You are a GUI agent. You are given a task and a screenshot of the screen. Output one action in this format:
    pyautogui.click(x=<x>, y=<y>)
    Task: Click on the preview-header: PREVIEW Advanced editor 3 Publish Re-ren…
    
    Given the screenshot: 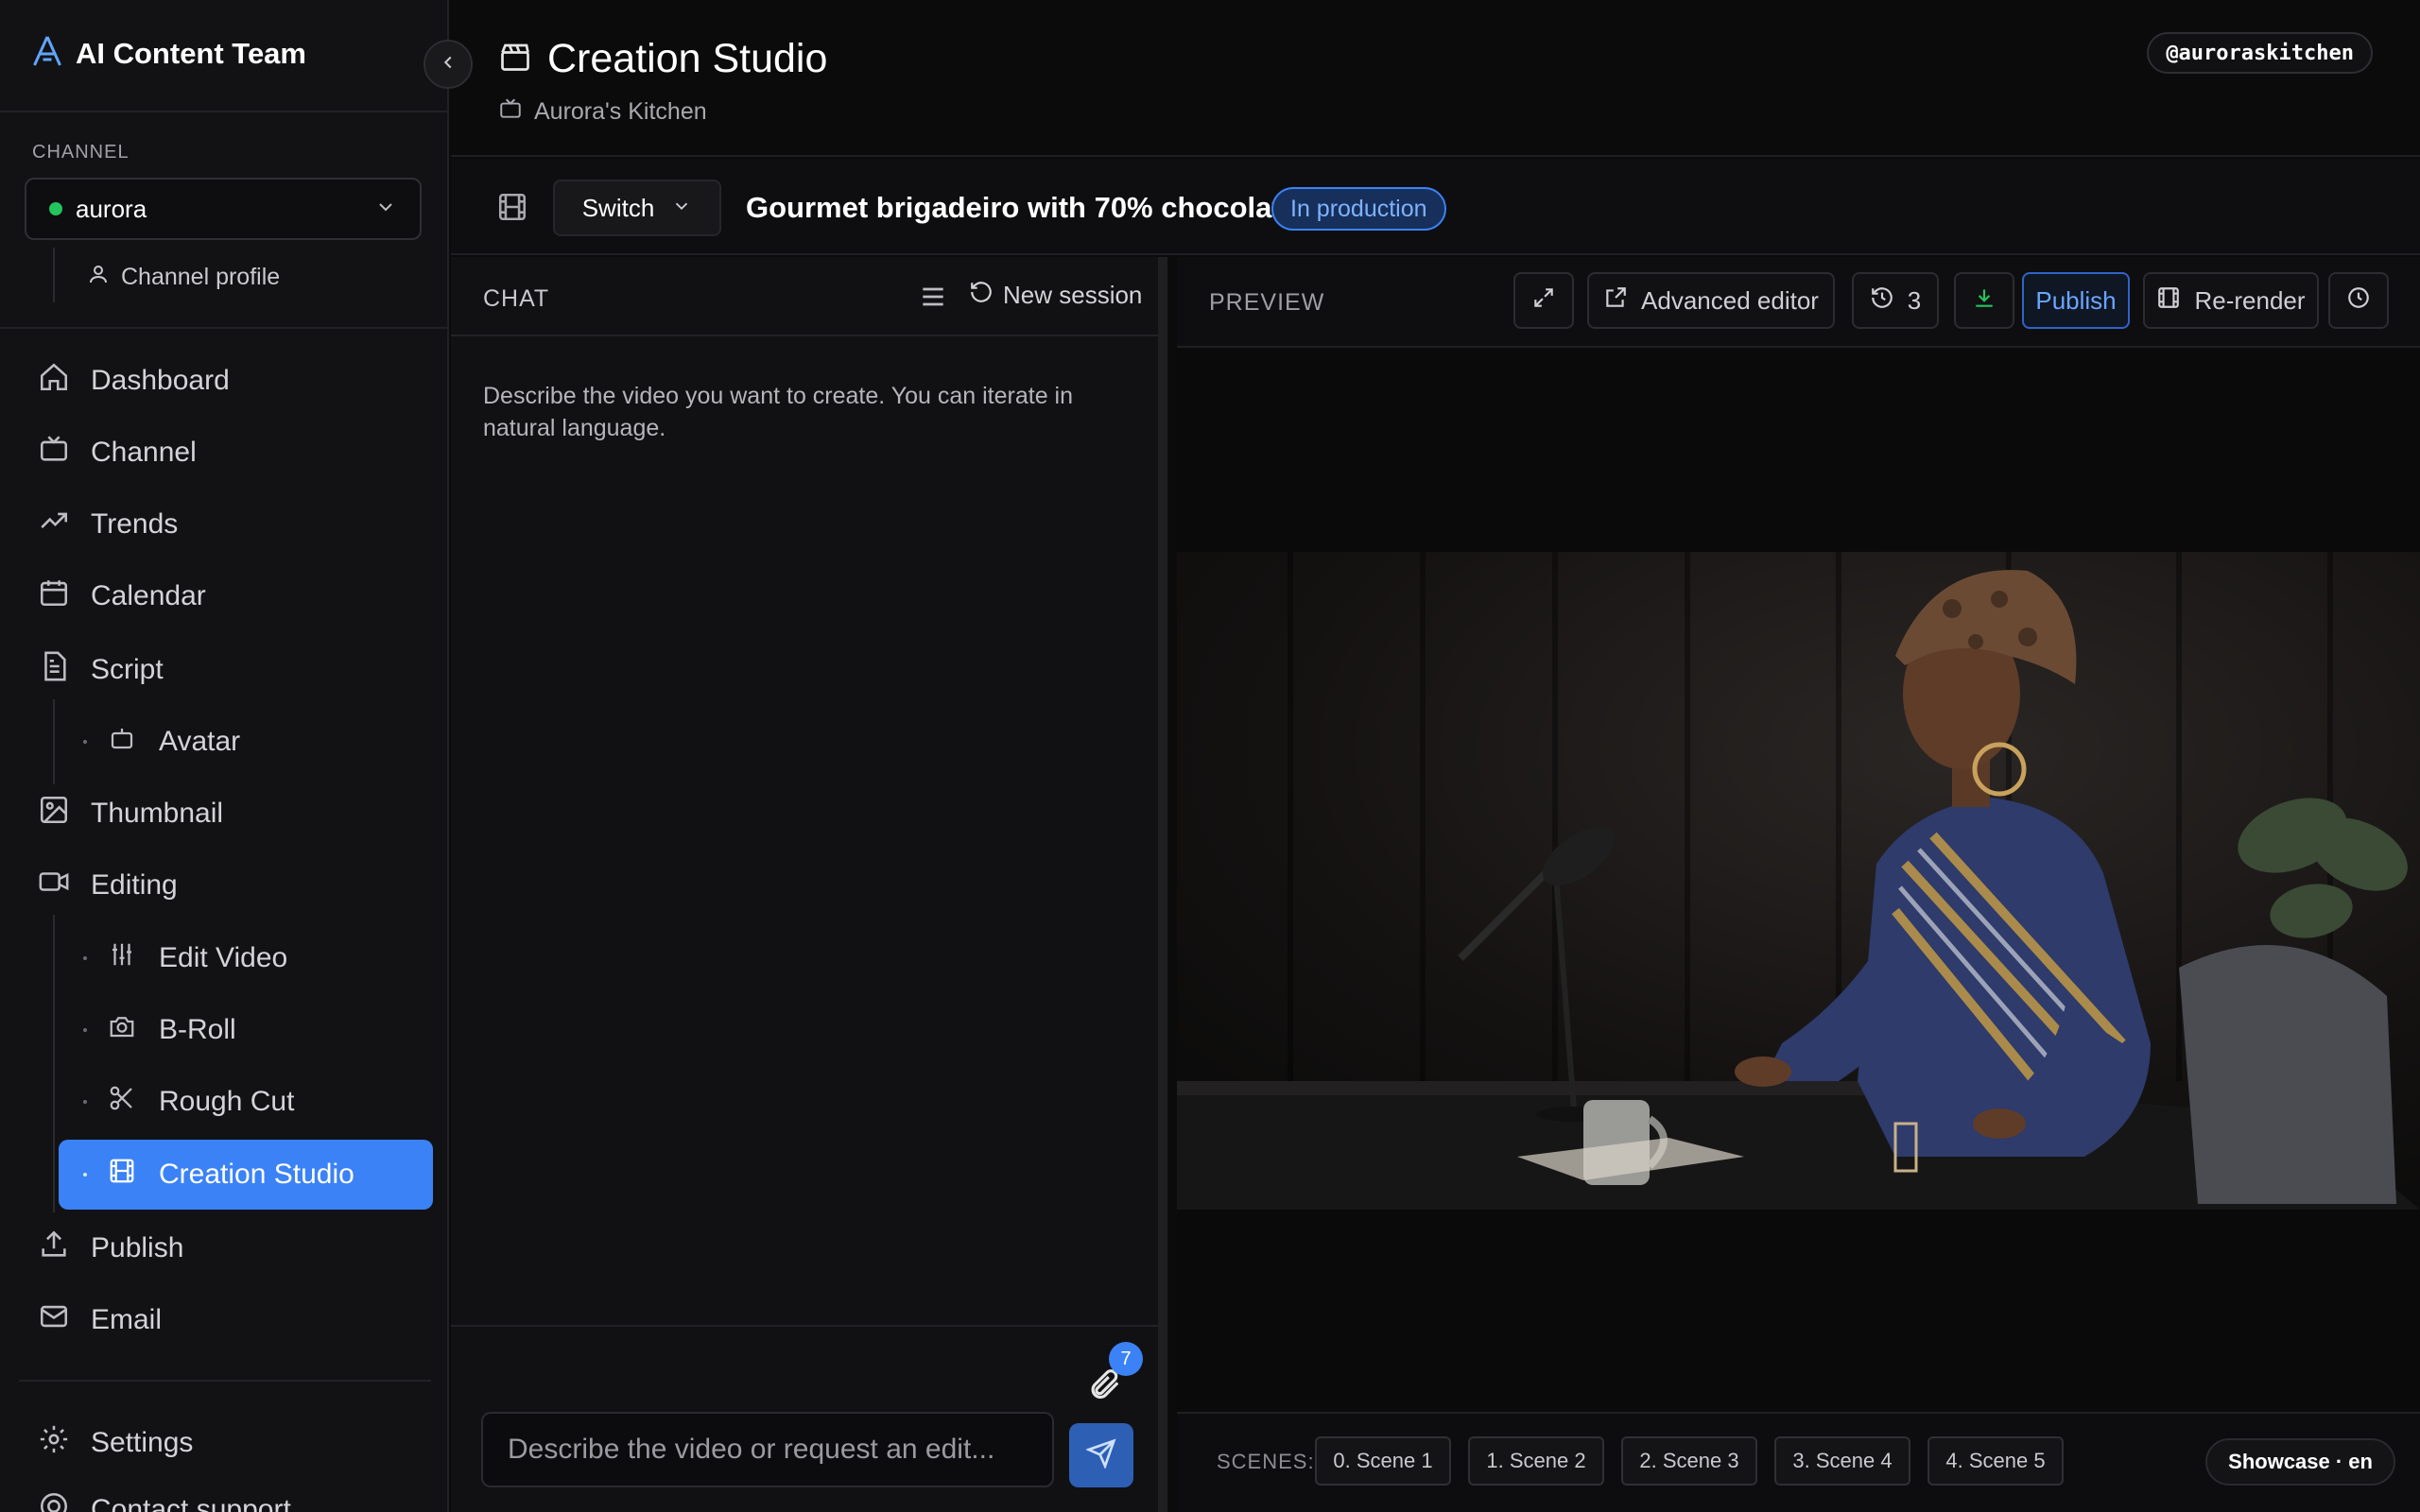 What is the action you would take?
    pyautogui.click(x=1798, y=302)
    